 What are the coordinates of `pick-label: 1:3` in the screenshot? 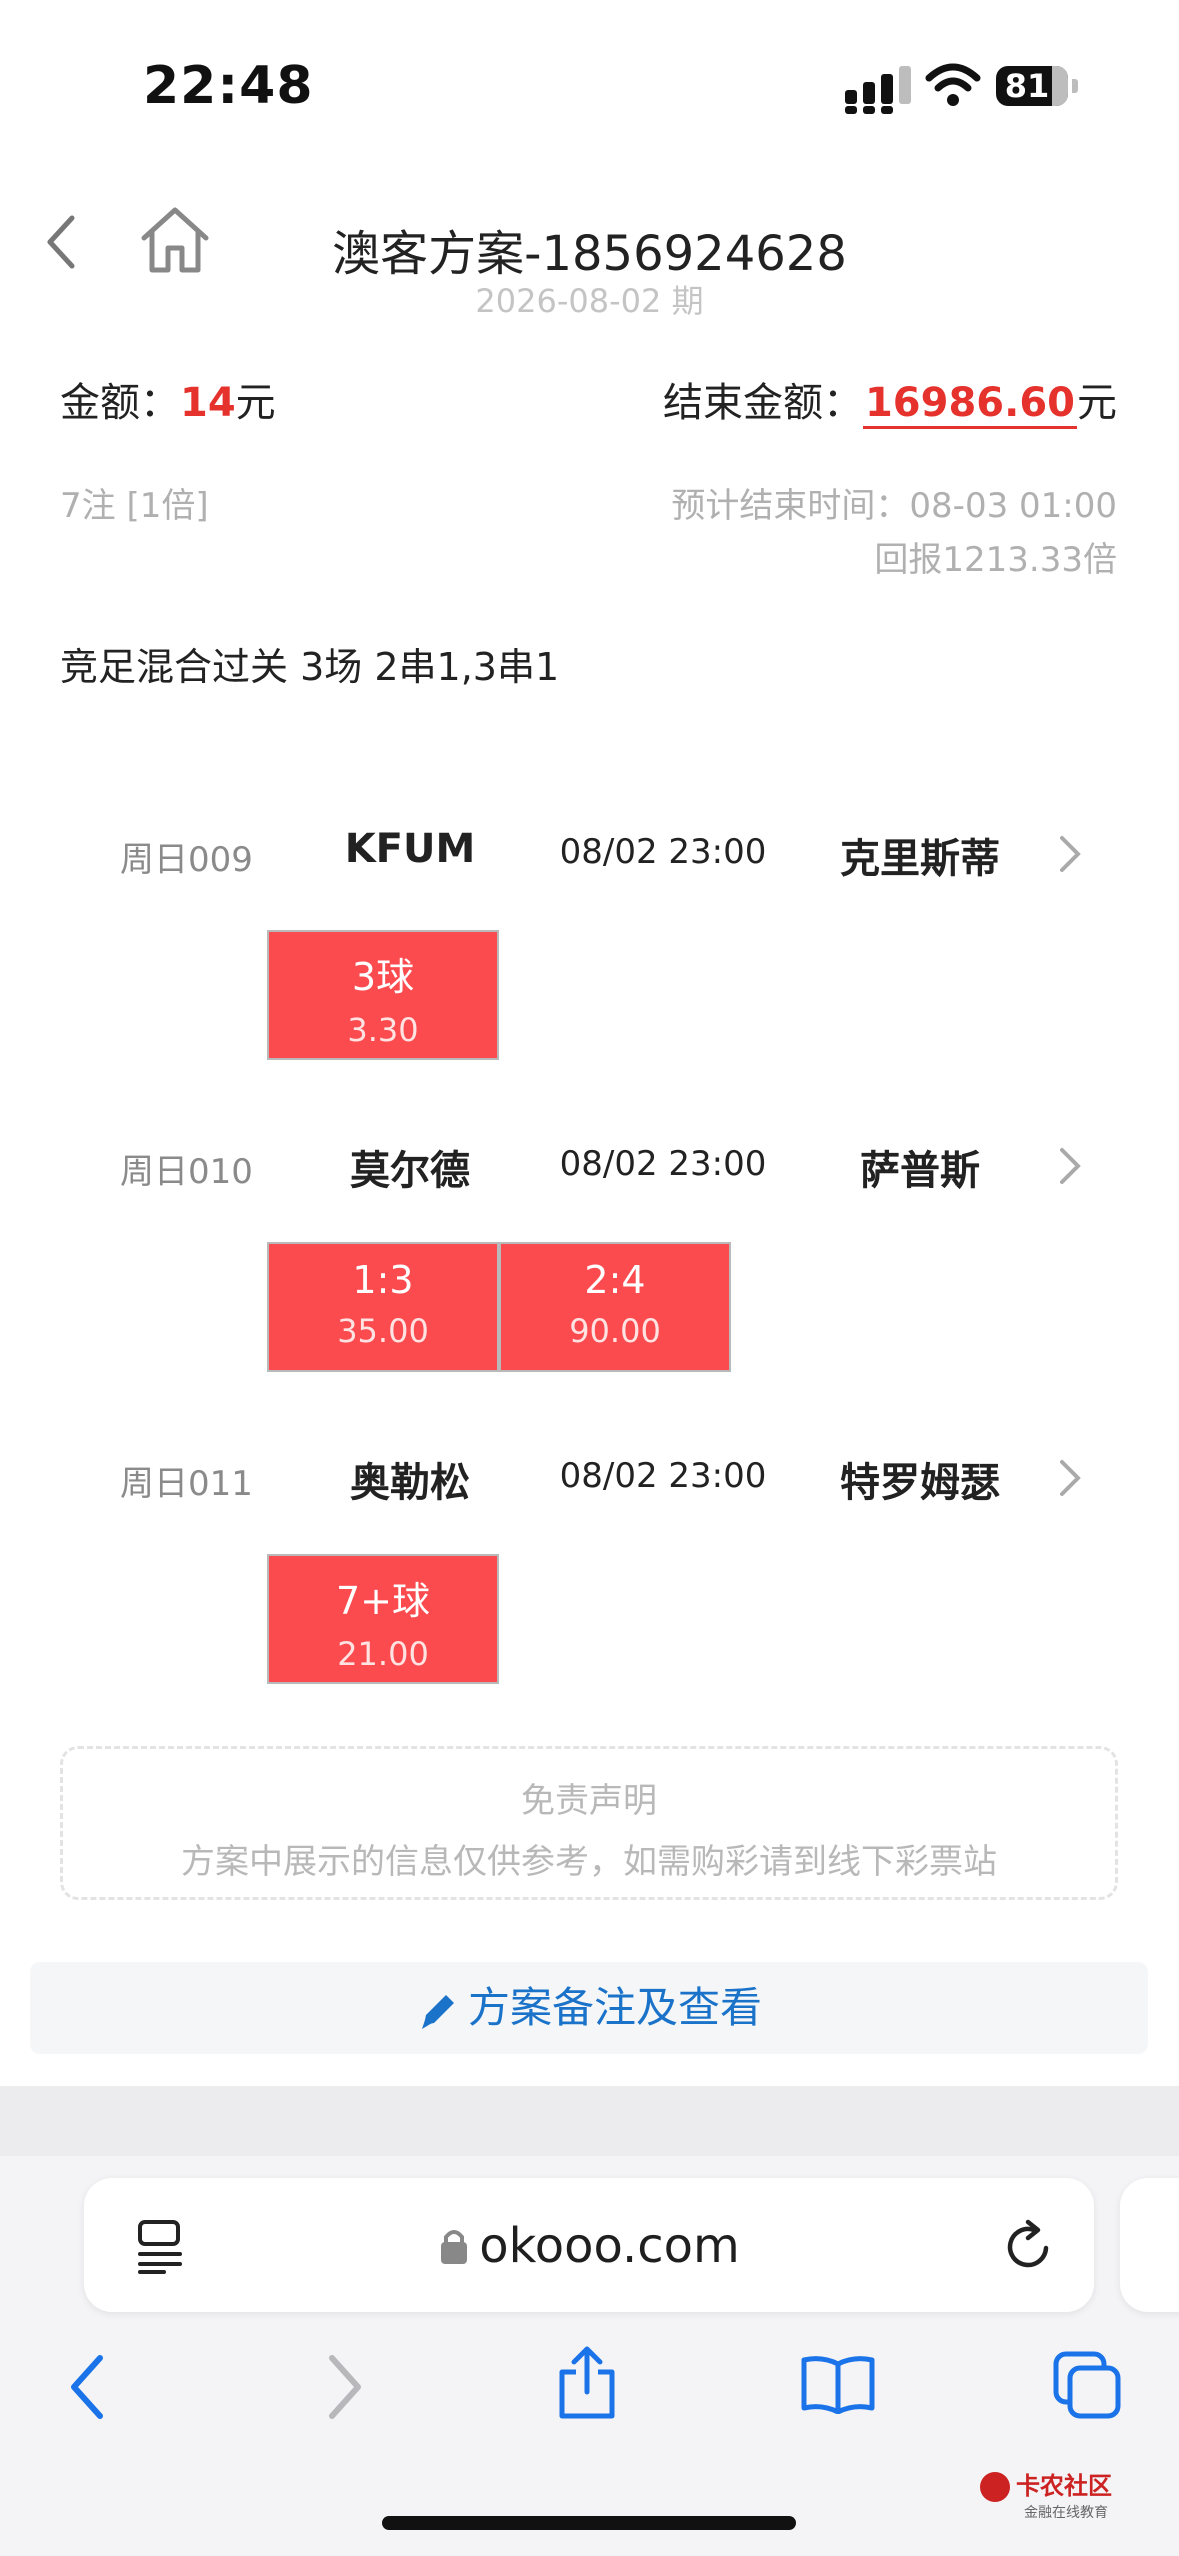 It's located at (383, 1280).